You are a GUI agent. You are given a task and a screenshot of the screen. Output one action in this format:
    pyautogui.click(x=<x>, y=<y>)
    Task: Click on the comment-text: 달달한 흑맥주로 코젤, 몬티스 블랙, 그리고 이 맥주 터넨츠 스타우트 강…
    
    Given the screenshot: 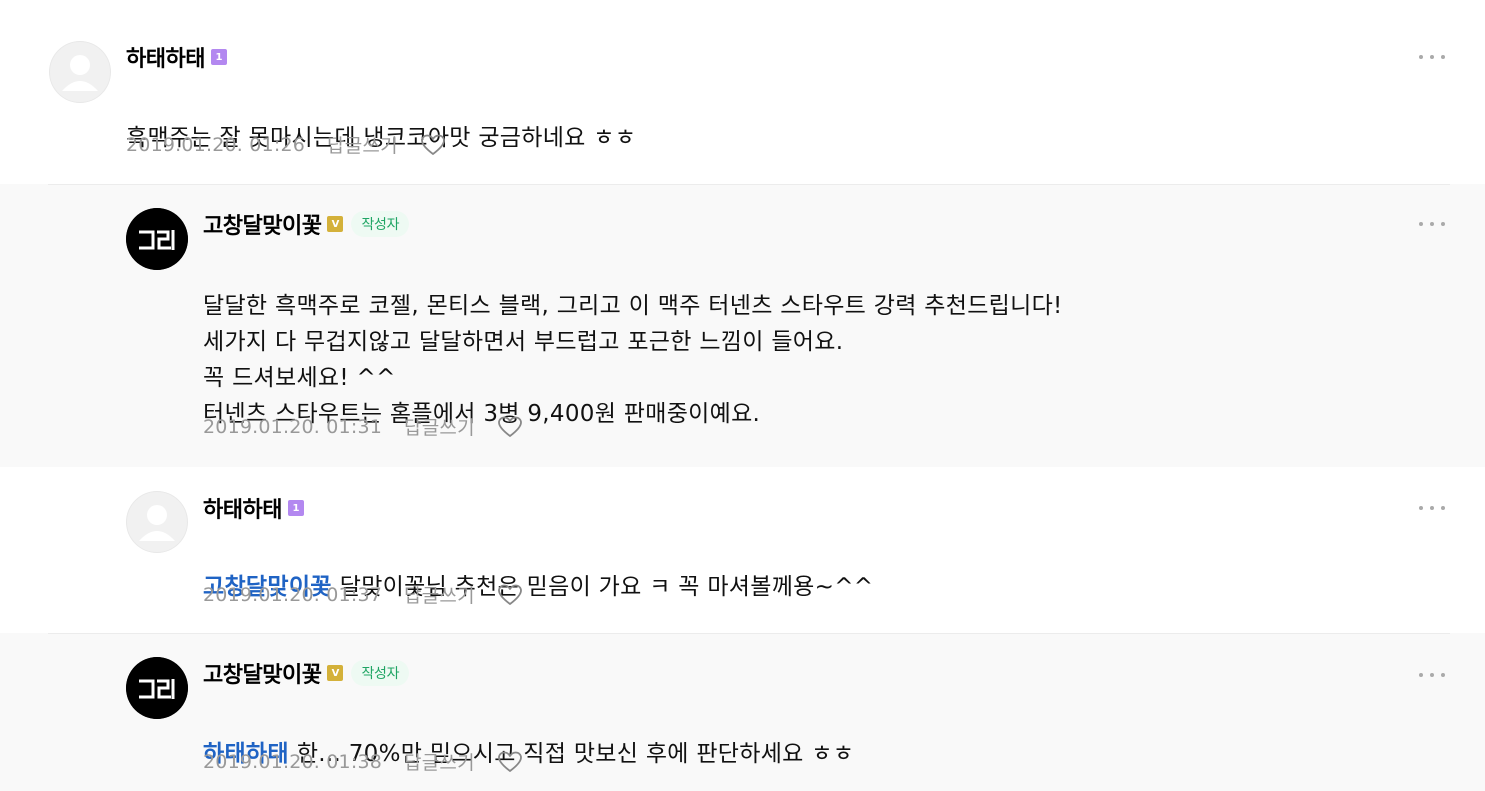 What is the action you would take?
    pyautogui.click(x=633, y=342)
    